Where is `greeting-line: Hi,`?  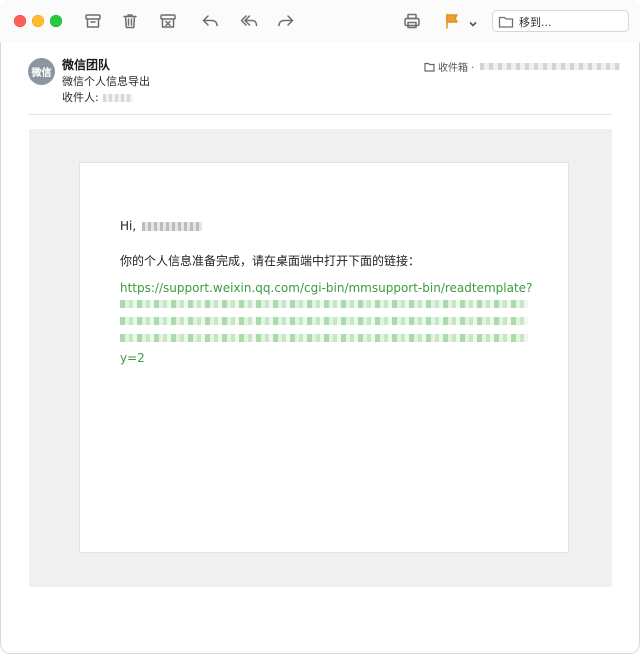 greeting-line: Hi, is located at coordinates (161, 226).